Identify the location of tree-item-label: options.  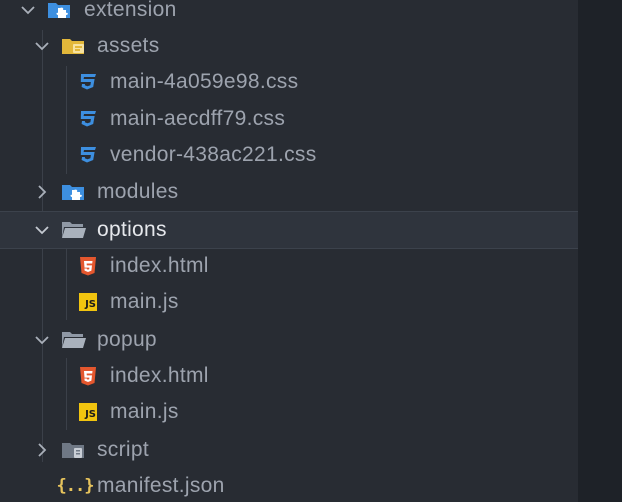
(132, 229).